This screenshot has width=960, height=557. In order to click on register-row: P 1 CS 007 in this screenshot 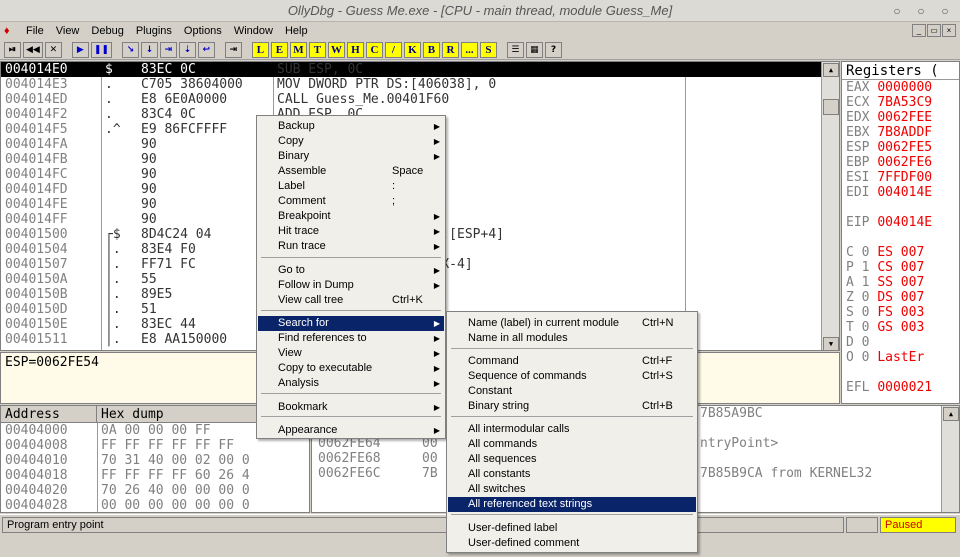, I will do `click(900, 267)`.